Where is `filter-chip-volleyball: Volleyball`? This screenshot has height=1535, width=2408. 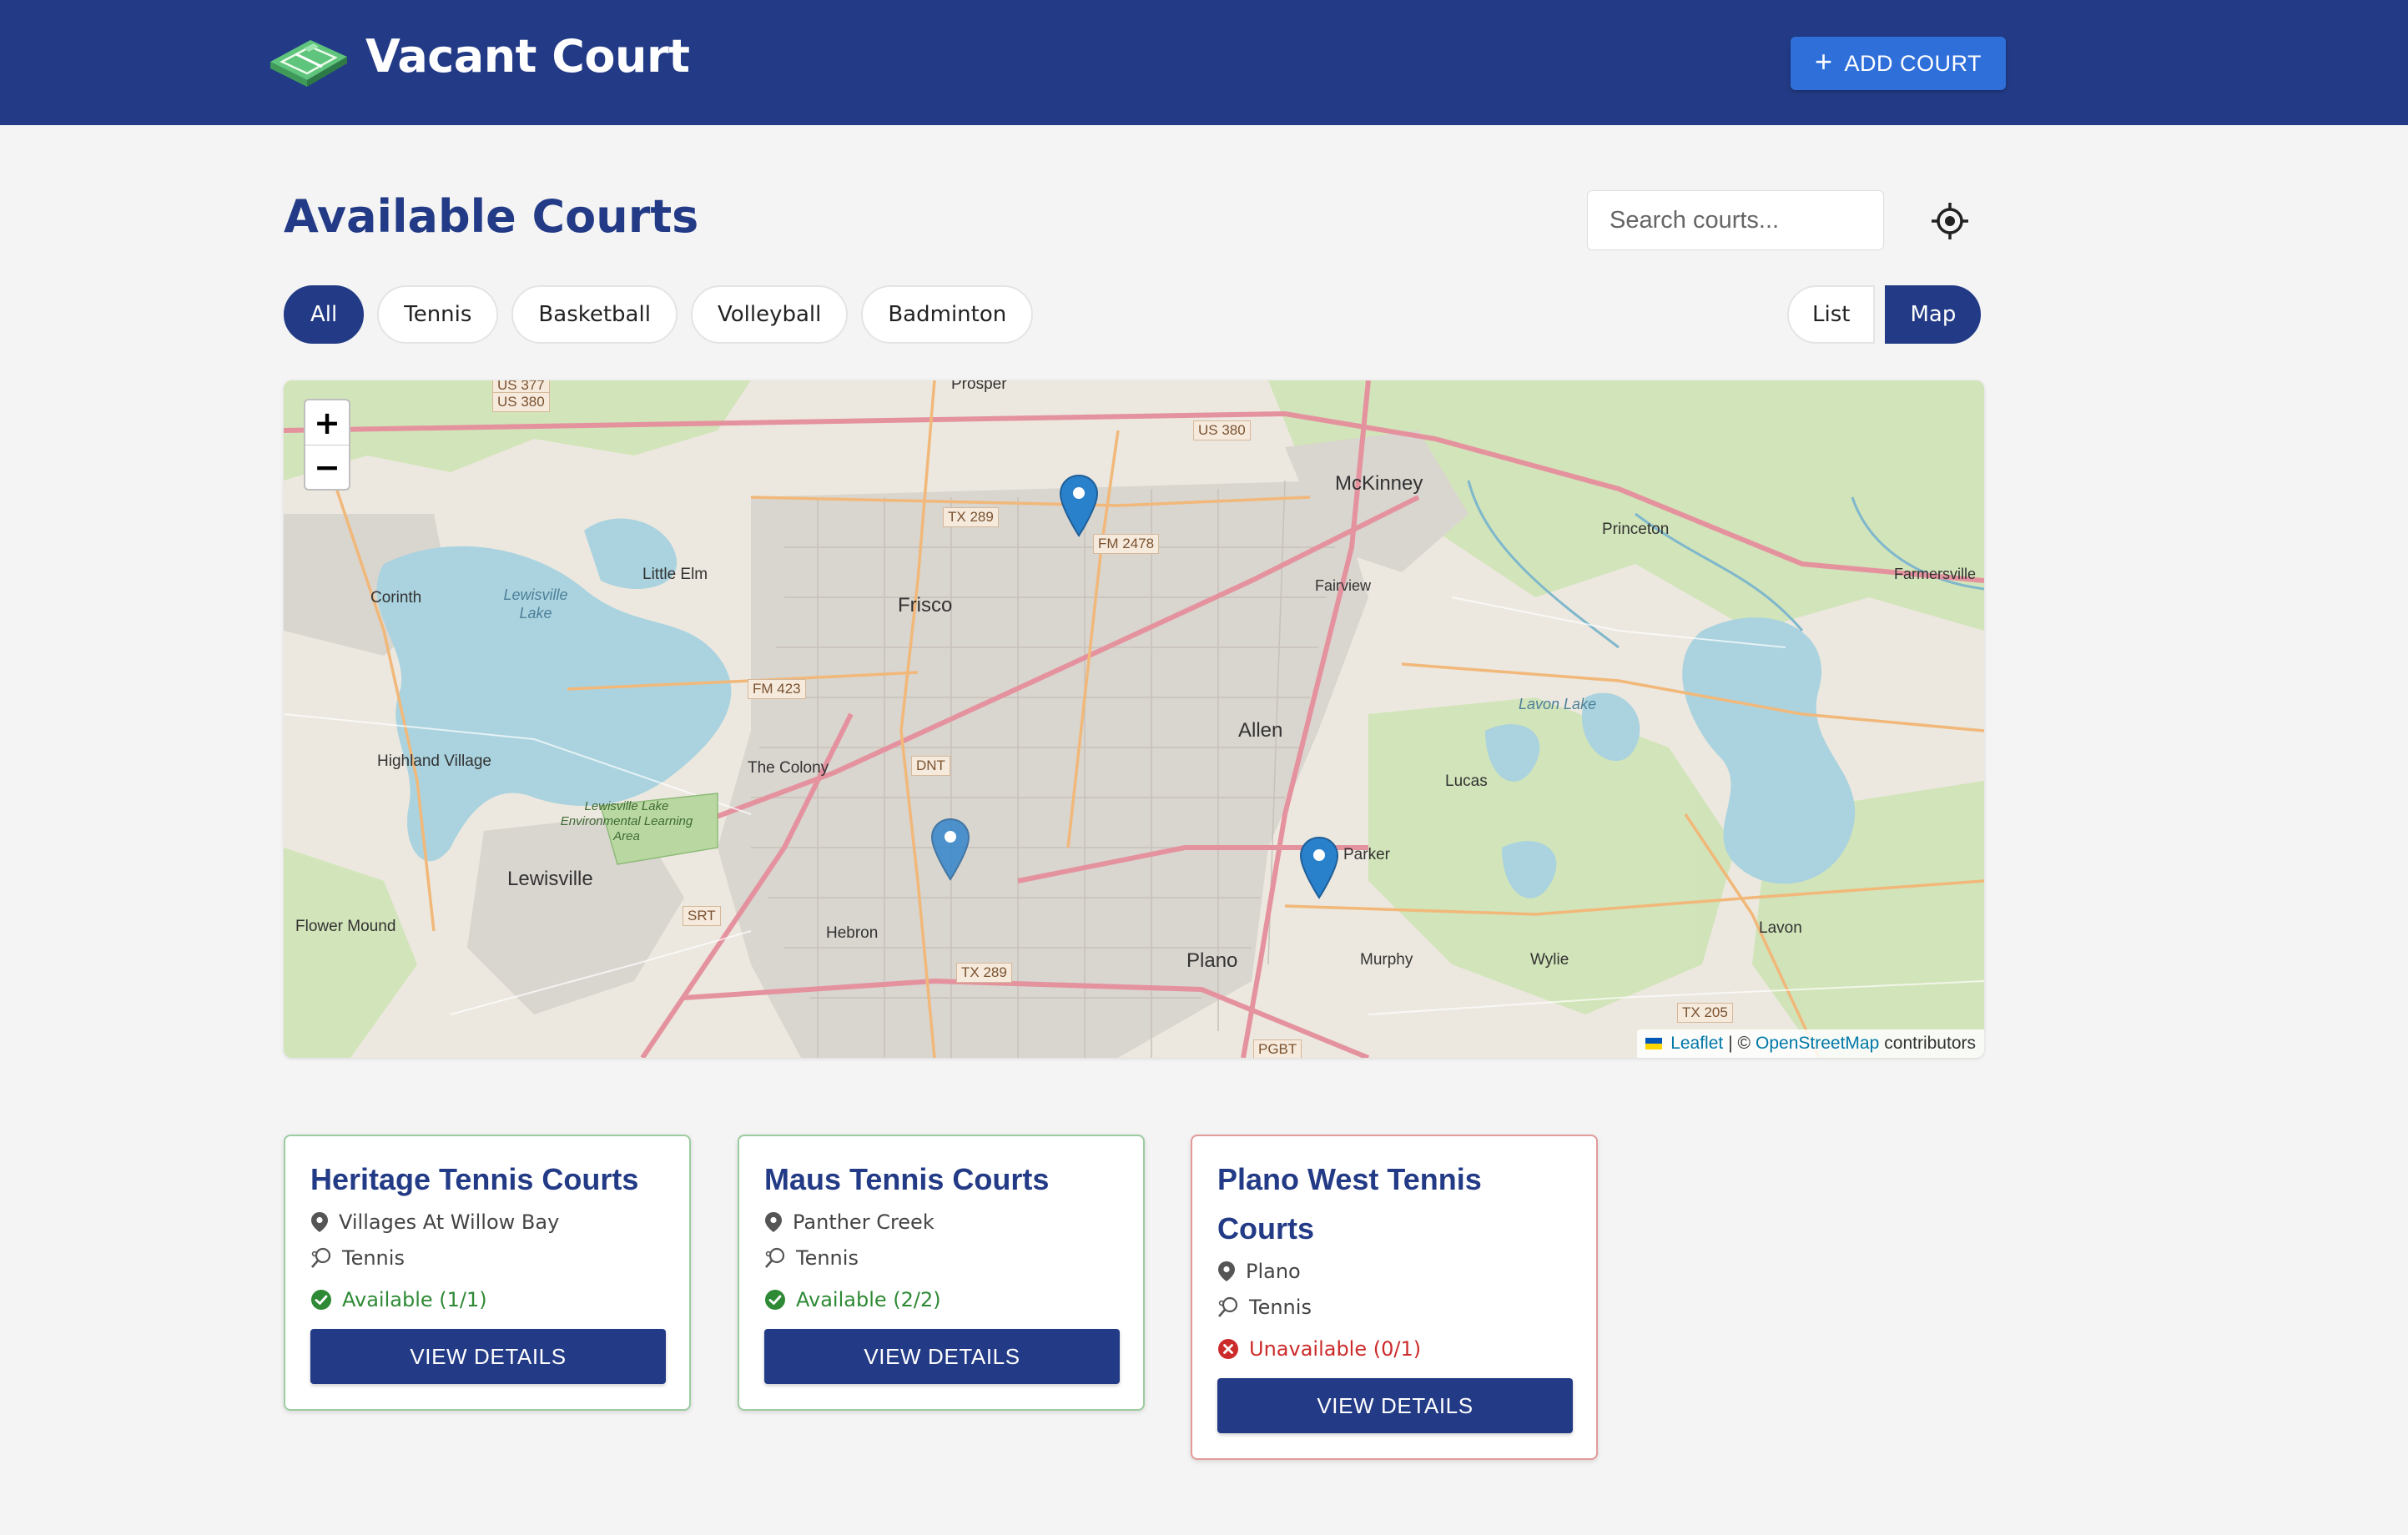 filter-chip-volleyball: Volleyball is located at coordinates (769, 315).